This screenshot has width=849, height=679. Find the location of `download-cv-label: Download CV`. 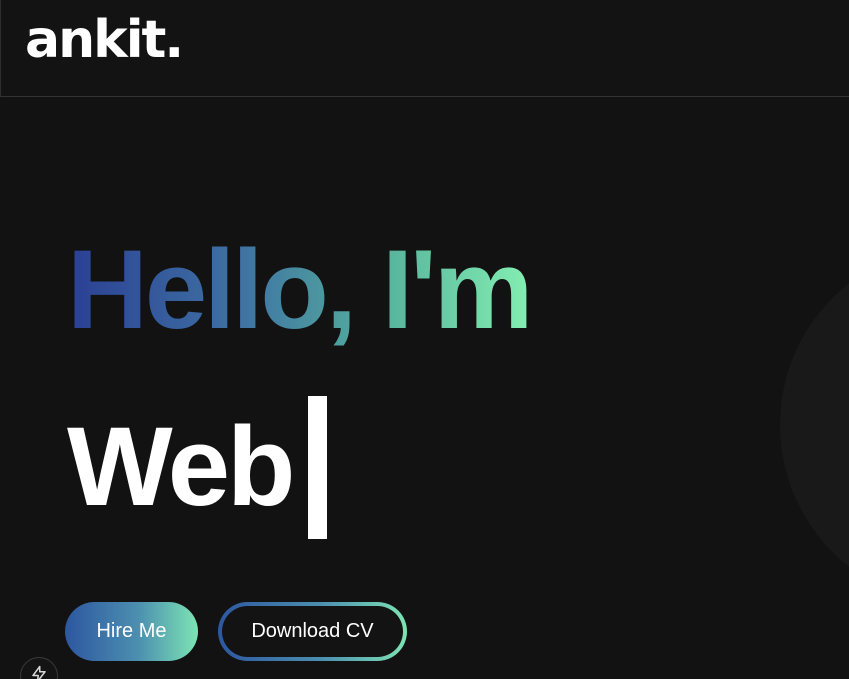

download-cv-label: Download CV is located at coordinates (312, 631).